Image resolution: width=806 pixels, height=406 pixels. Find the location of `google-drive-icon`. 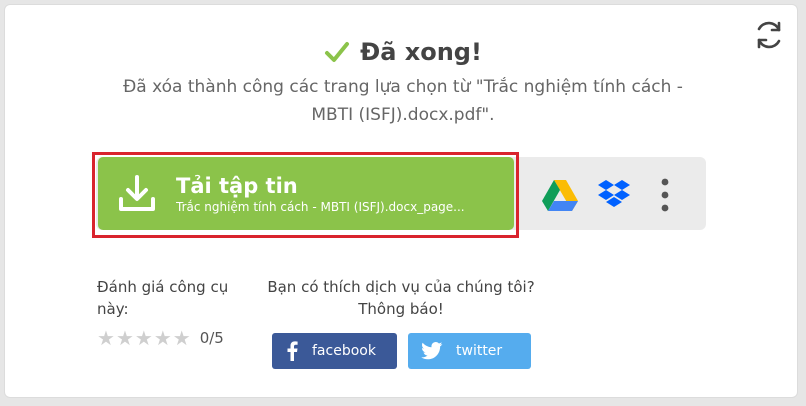

google-drive-icon is located at coordinates (560, 195).